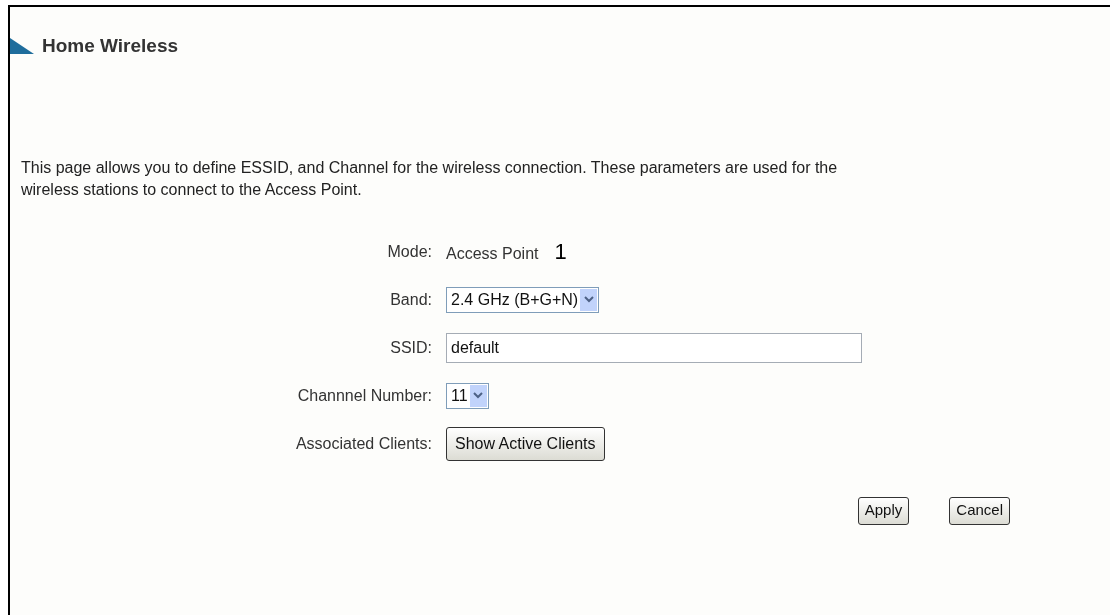 The image size is (1110, 615). What do you see at coordinates (364, 395) in the screenshot?
I see `field-label: Channnel Number:` at bounding box center [364, 395].